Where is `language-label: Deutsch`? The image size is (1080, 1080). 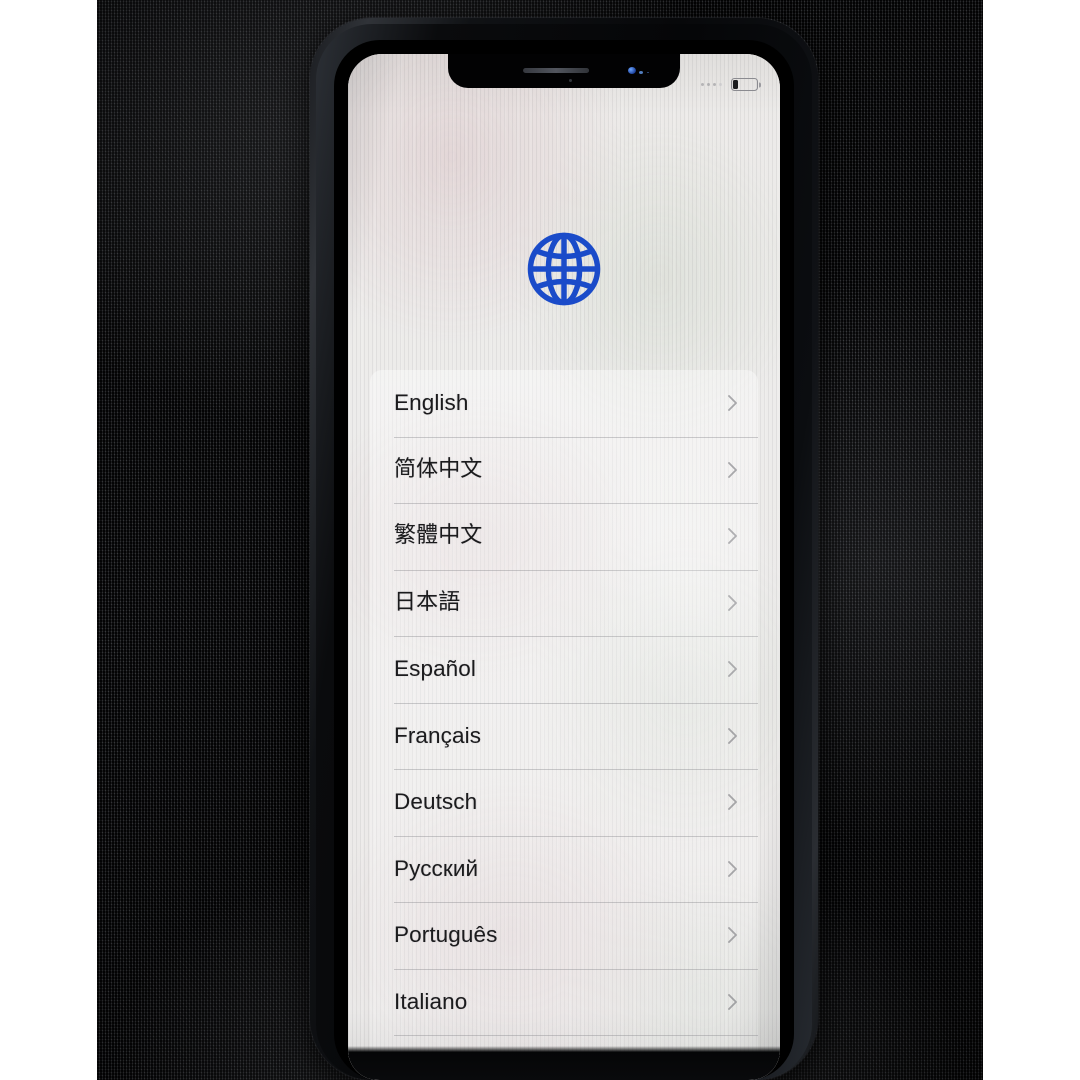 language-label: Deutsch is located at coordinates (436, 801).